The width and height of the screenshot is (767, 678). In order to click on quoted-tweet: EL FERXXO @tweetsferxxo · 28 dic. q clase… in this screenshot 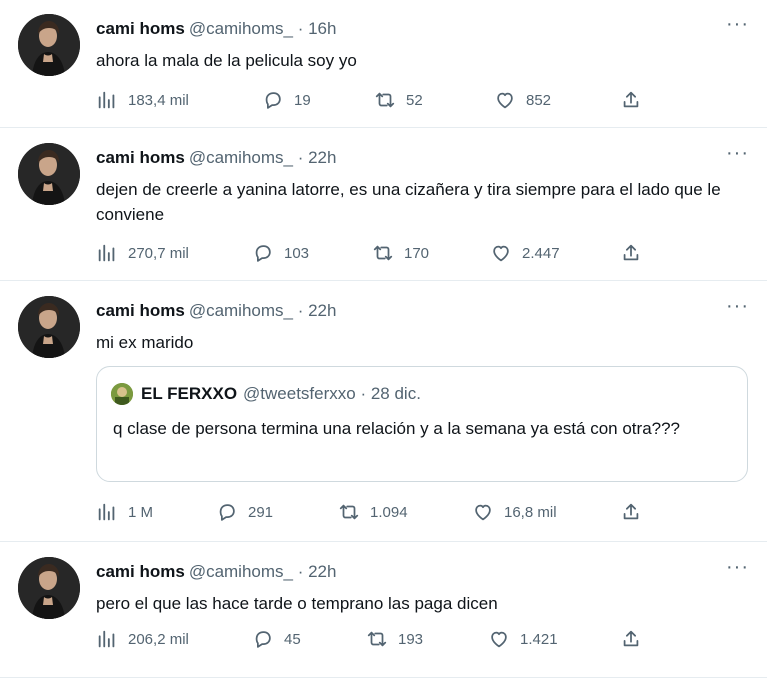, I will do `click(422, 424)`.